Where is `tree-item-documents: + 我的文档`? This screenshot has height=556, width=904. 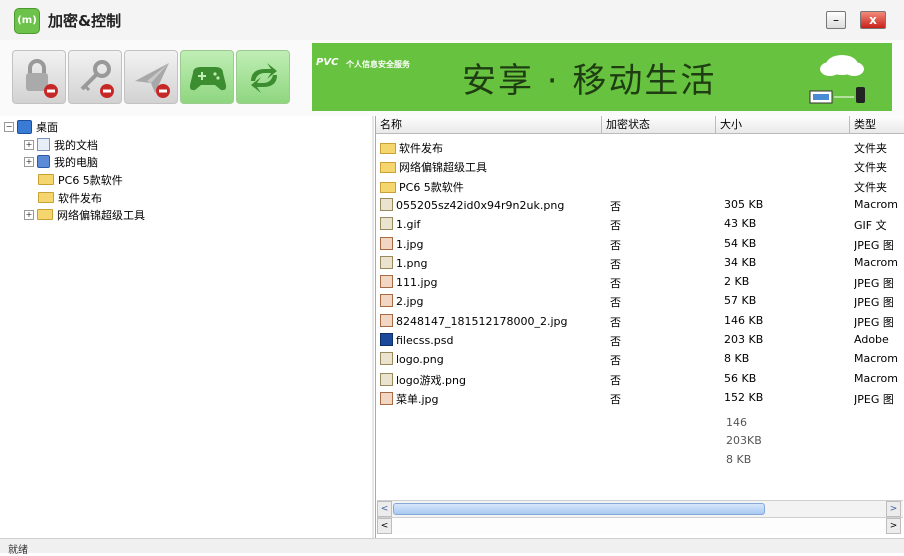
tree-item-documents: + 我的文档 is located at coordinates (61, 144).